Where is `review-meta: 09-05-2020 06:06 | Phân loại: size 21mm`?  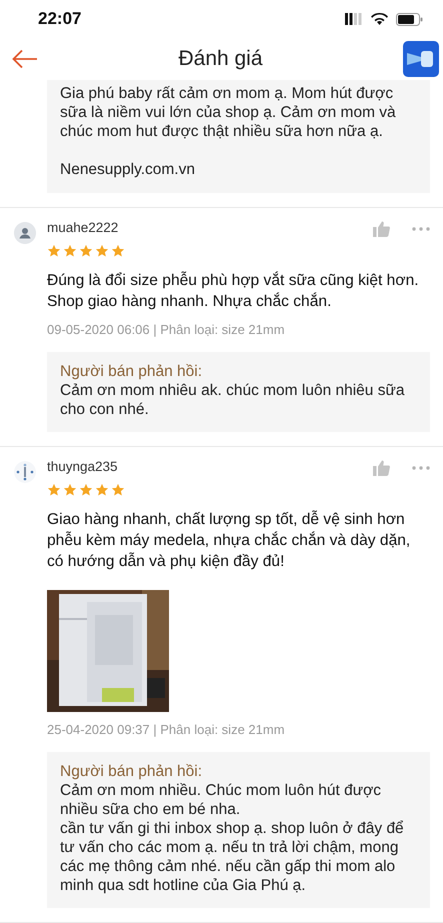 review-meta: 09-05-2020 06:06 | Phân loại: size 21mm is located at coordinates (166, 329).